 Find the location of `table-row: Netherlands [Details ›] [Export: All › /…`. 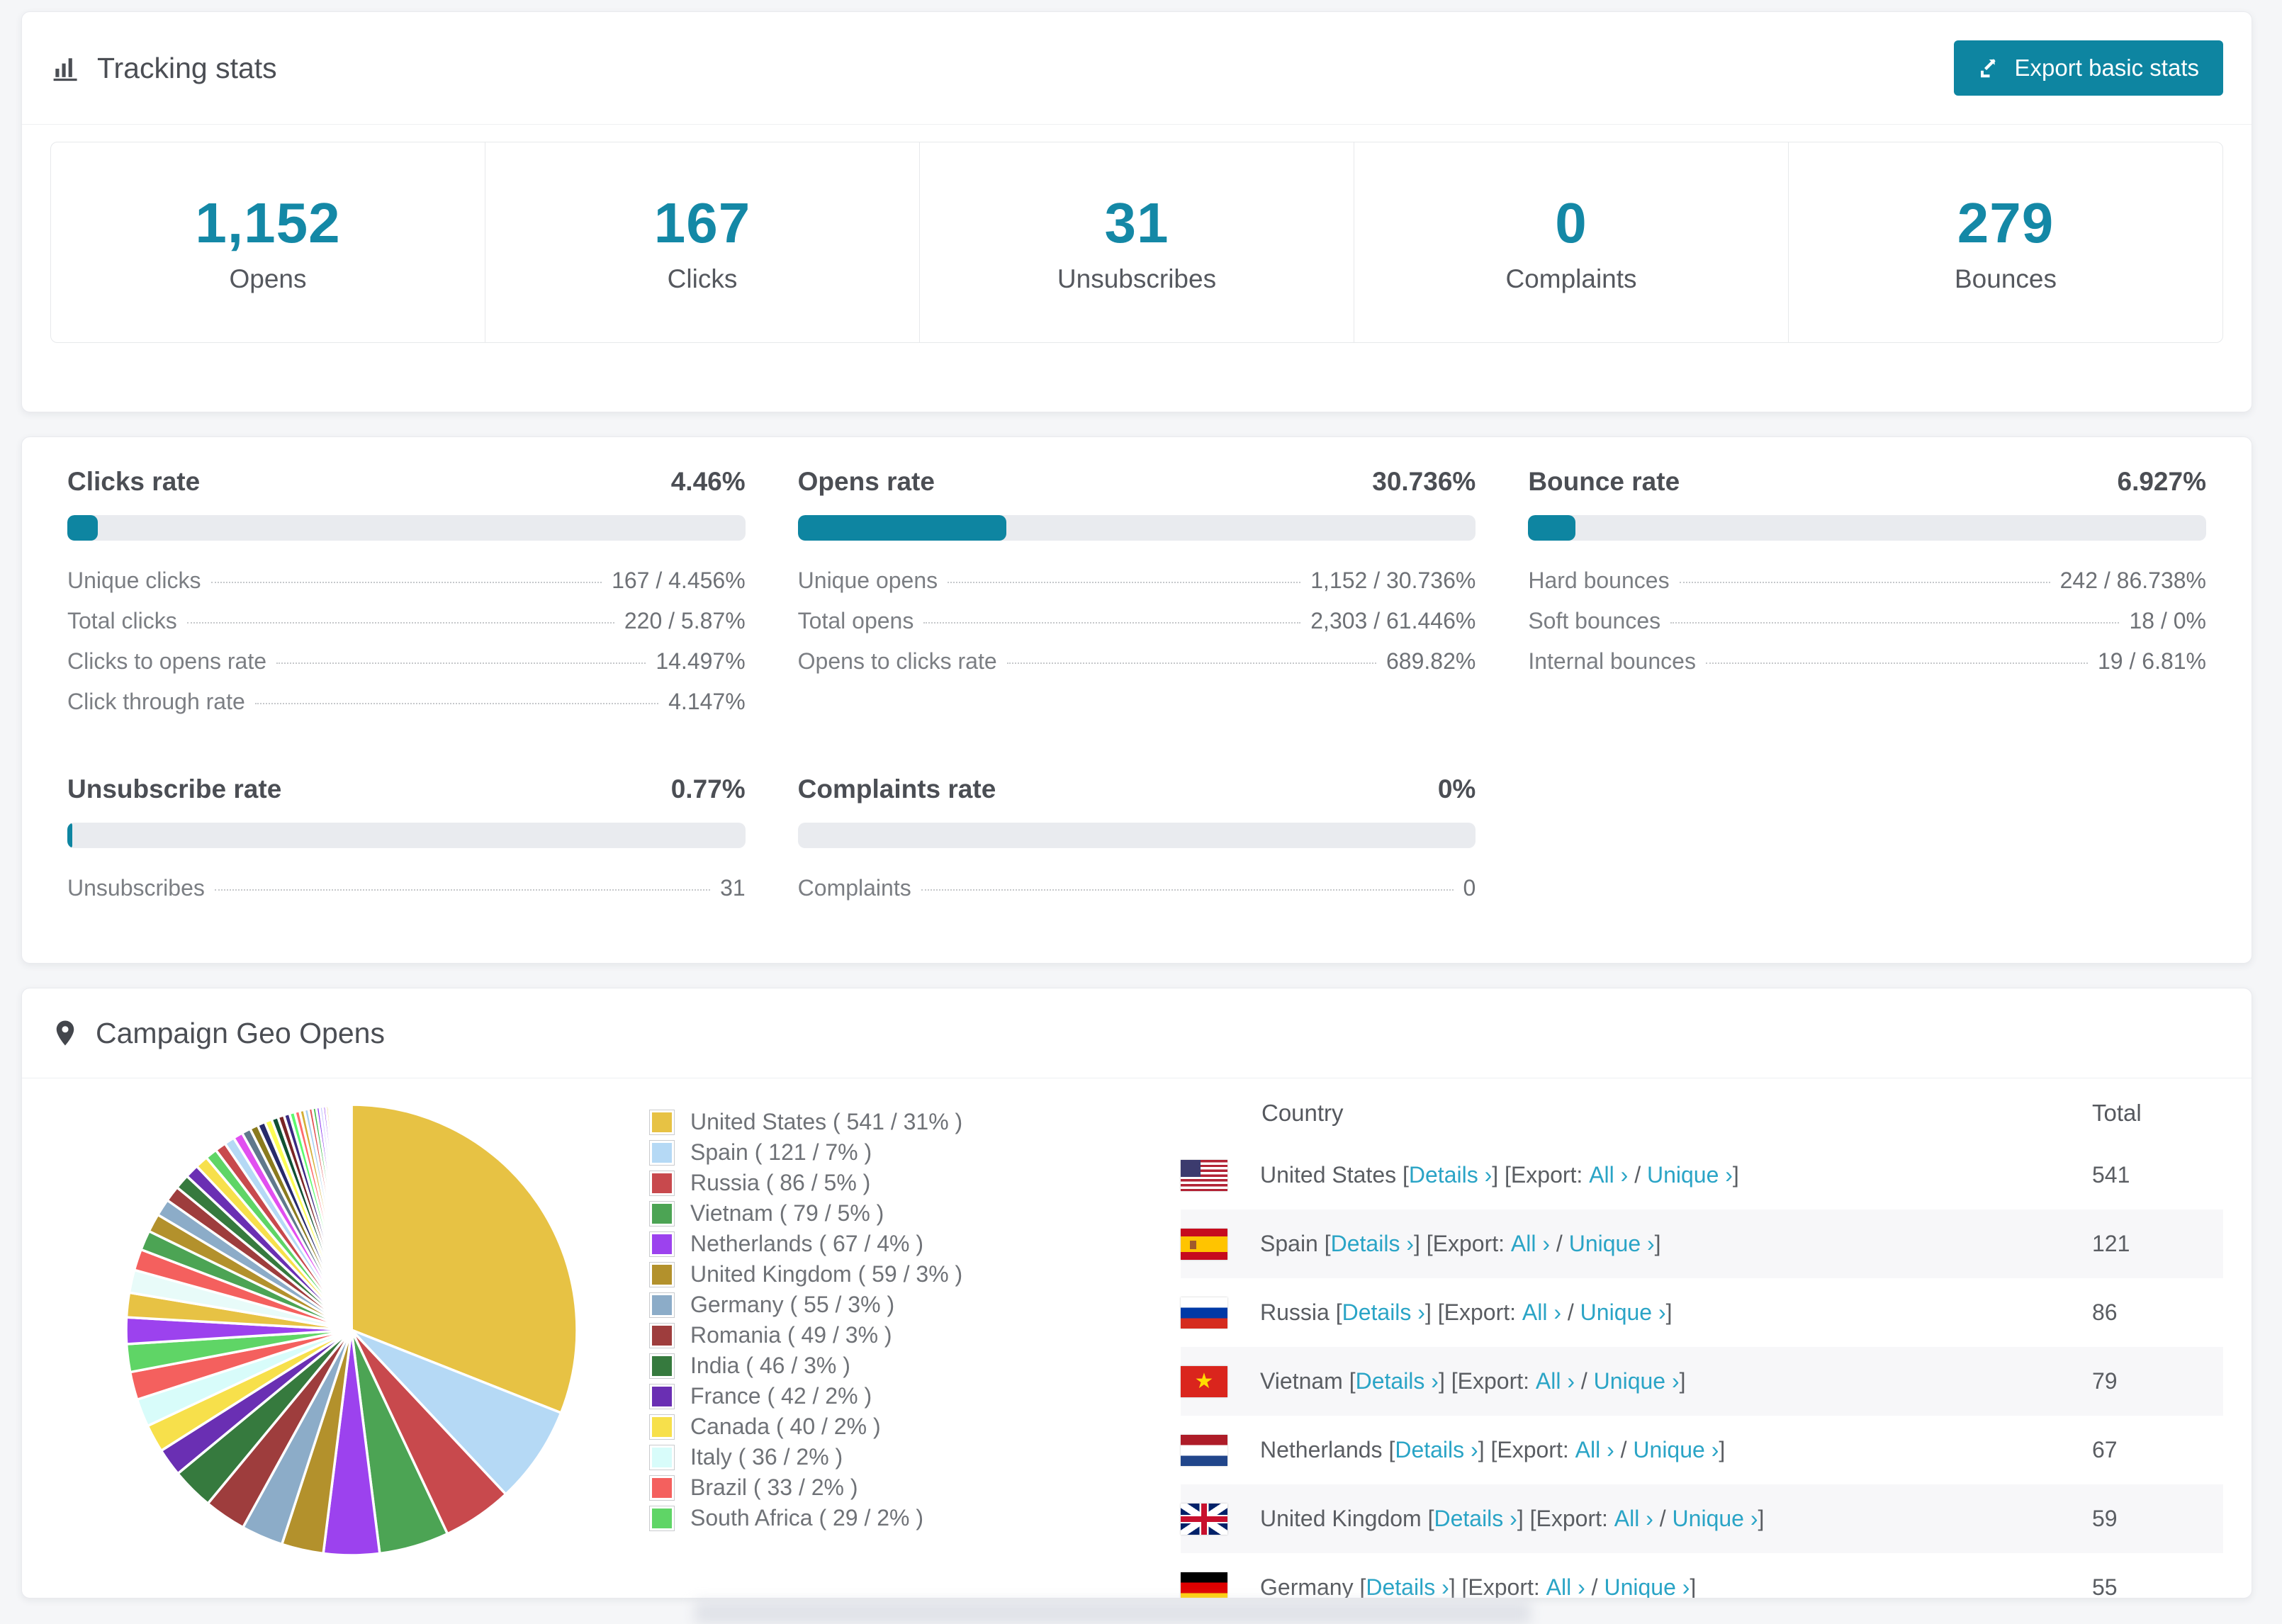

table-row: Netherlands [Details ›] [Export: All › /… is located at coordinates (1702, 1450).